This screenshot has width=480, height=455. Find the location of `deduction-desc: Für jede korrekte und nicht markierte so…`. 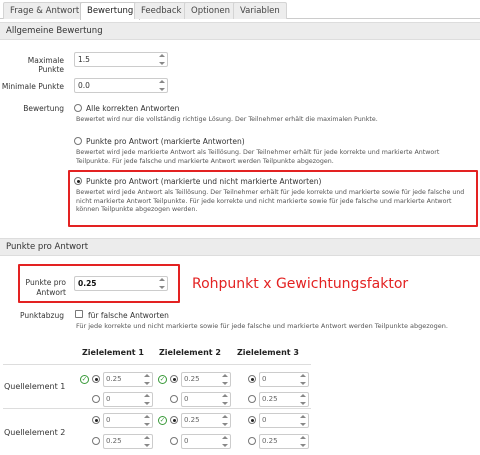

deduction-desc: Für jede korrekte und nicht markierte so… is located at coordinates (262, 326).